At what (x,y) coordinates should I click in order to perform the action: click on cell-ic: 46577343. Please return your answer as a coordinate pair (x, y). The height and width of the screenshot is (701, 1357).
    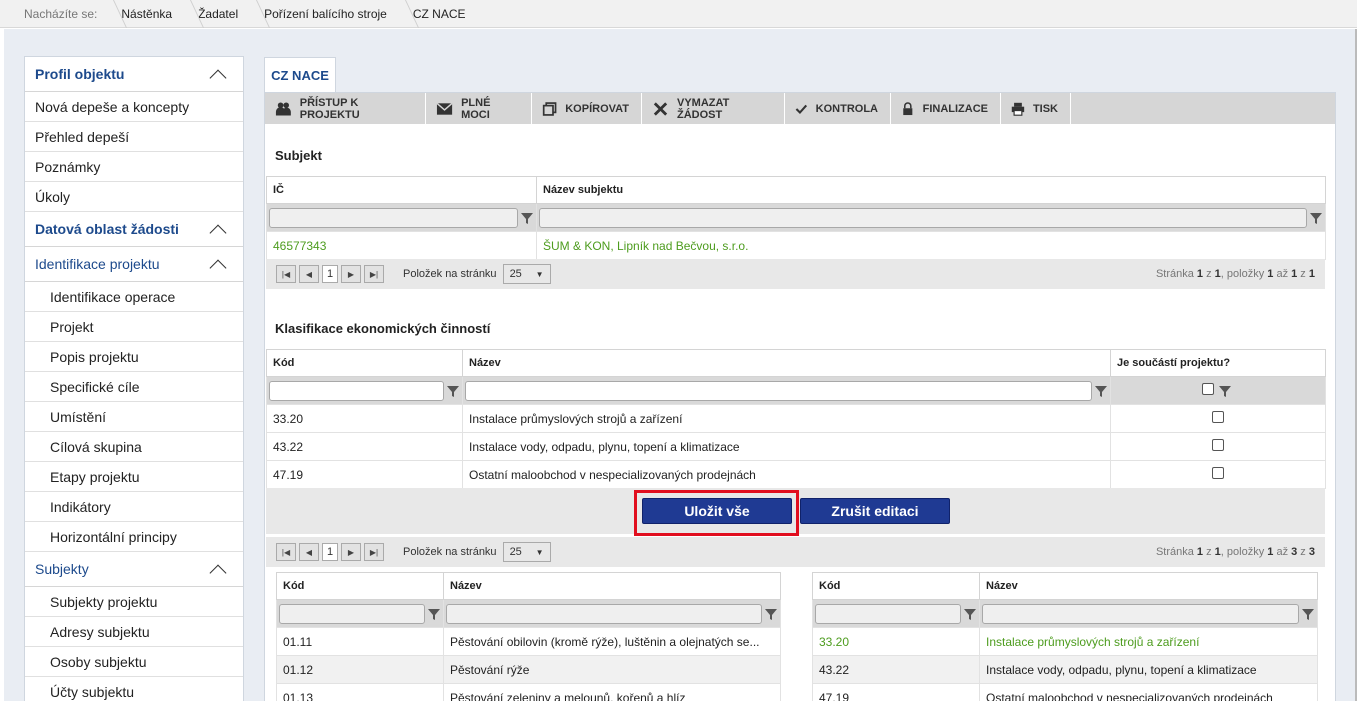
    Looking at the image, I should click on (401, 245).